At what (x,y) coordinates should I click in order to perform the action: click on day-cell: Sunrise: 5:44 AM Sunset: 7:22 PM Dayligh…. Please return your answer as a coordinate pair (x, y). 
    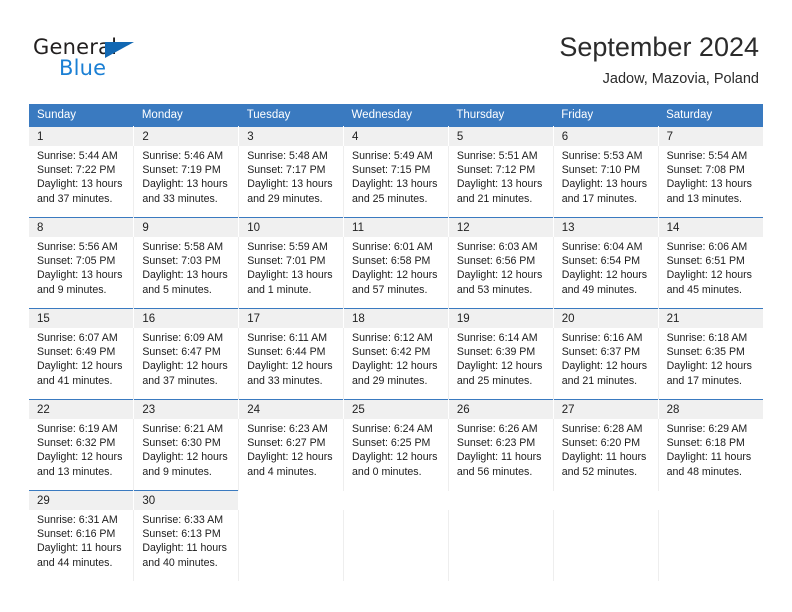
    Looking at the image, I should click on (82, 182).